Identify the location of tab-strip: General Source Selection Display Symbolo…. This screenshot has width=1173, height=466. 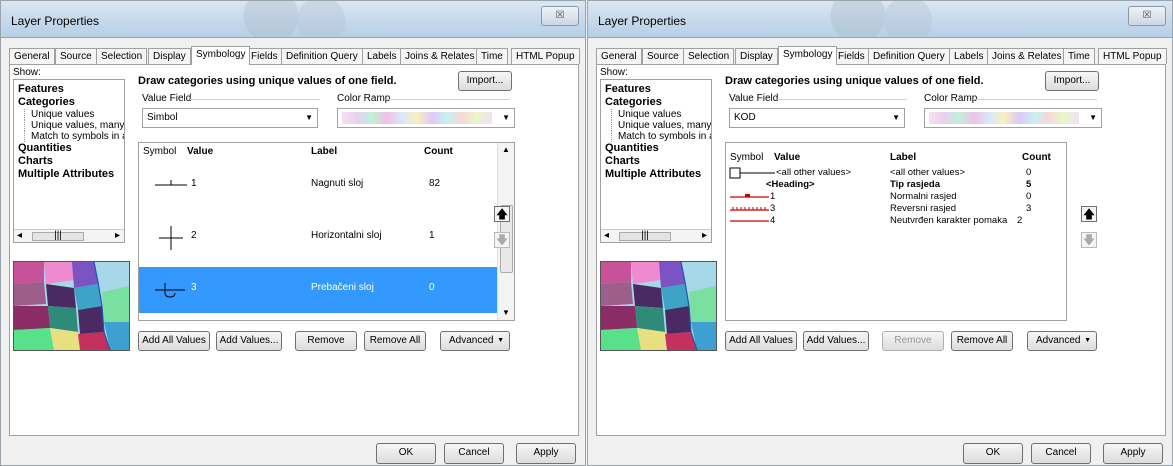
(294, 55).